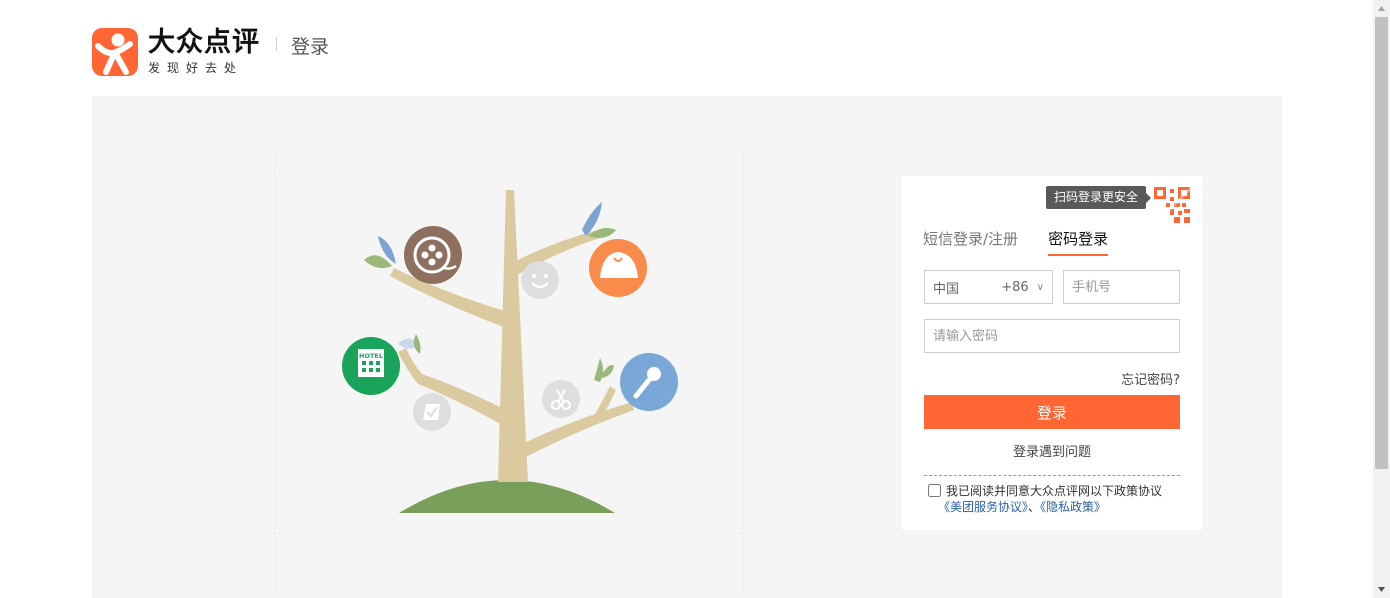 This screenshot has width=1390, height=598. What do you see at coordinates (649, 382) in the screenshot?
I see `ktv-microphone-icon` at bounding box center [649, 382].